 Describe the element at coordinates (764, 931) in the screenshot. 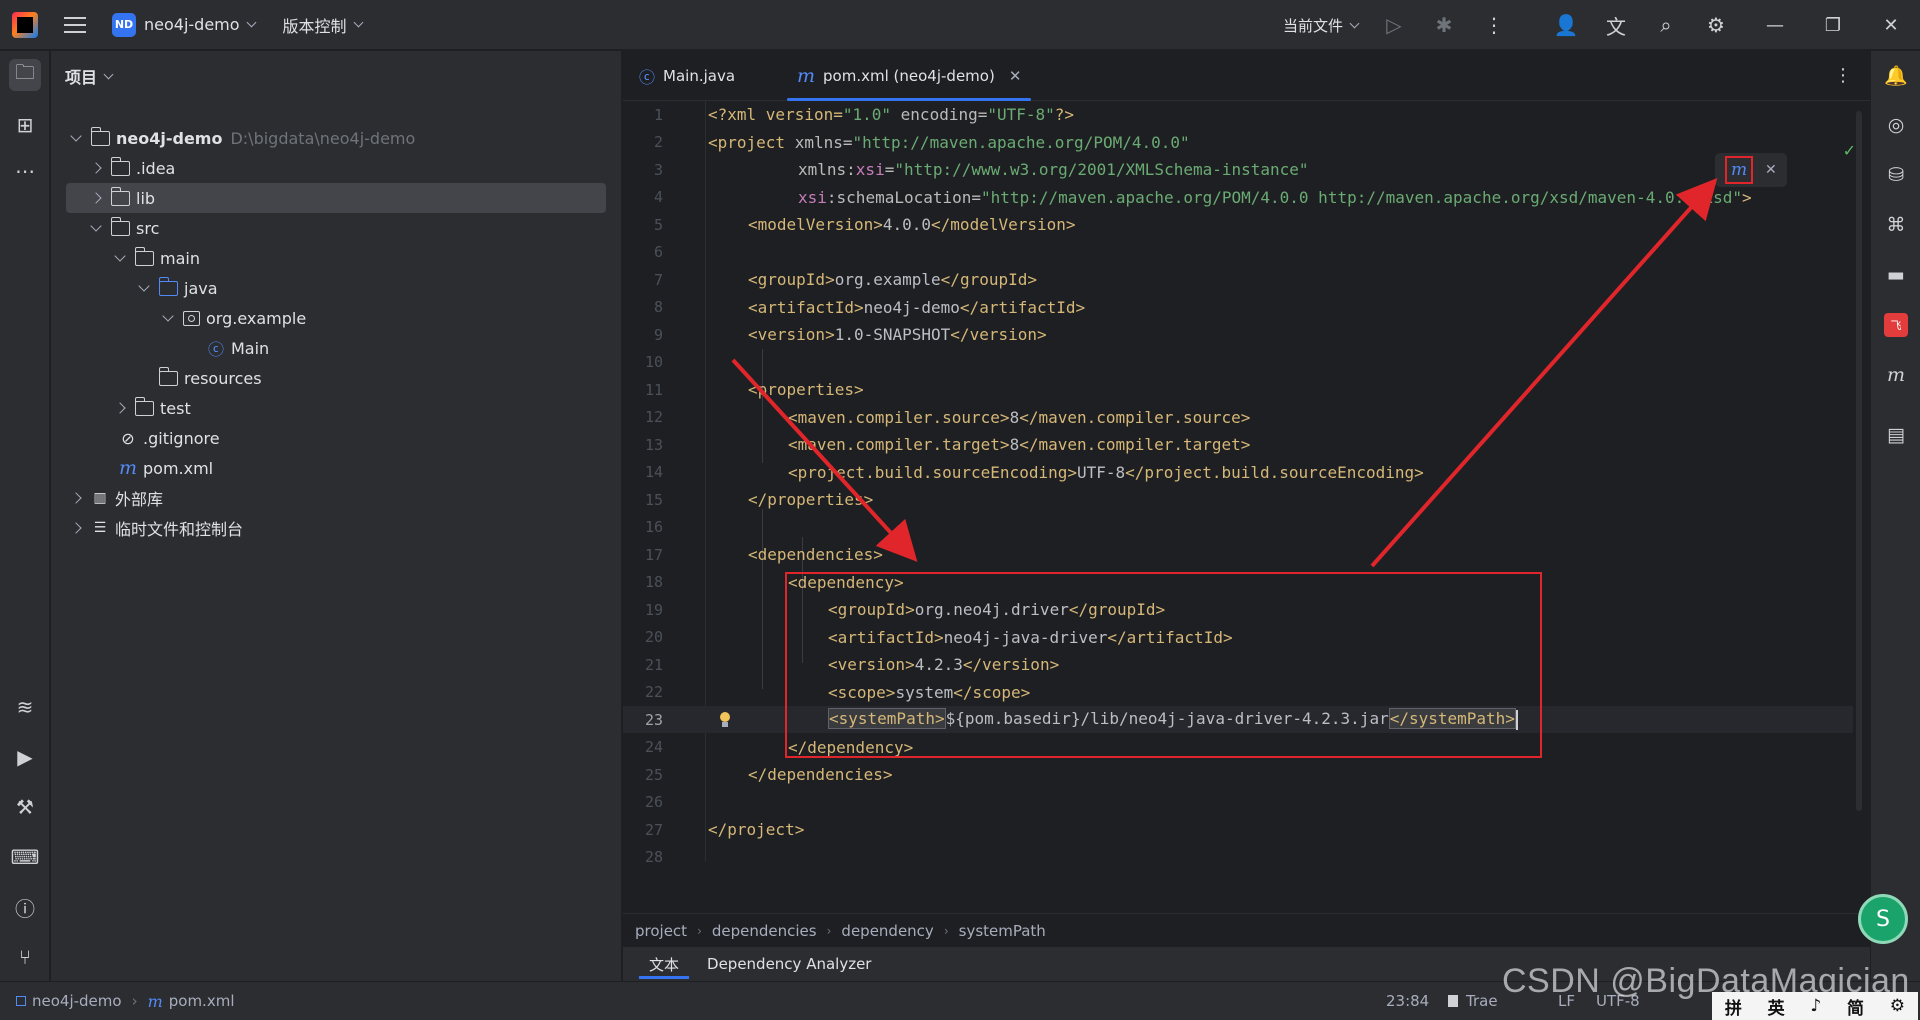

I see `breadcrumb-item: dependencies` at that location.